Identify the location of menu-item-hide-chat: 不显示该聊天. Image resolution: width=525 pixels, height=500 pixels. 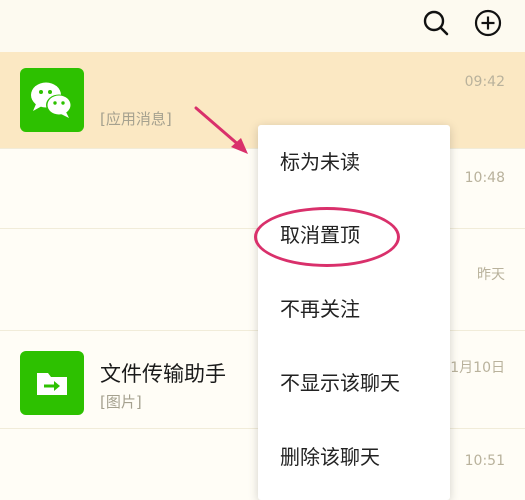
(354, 383).